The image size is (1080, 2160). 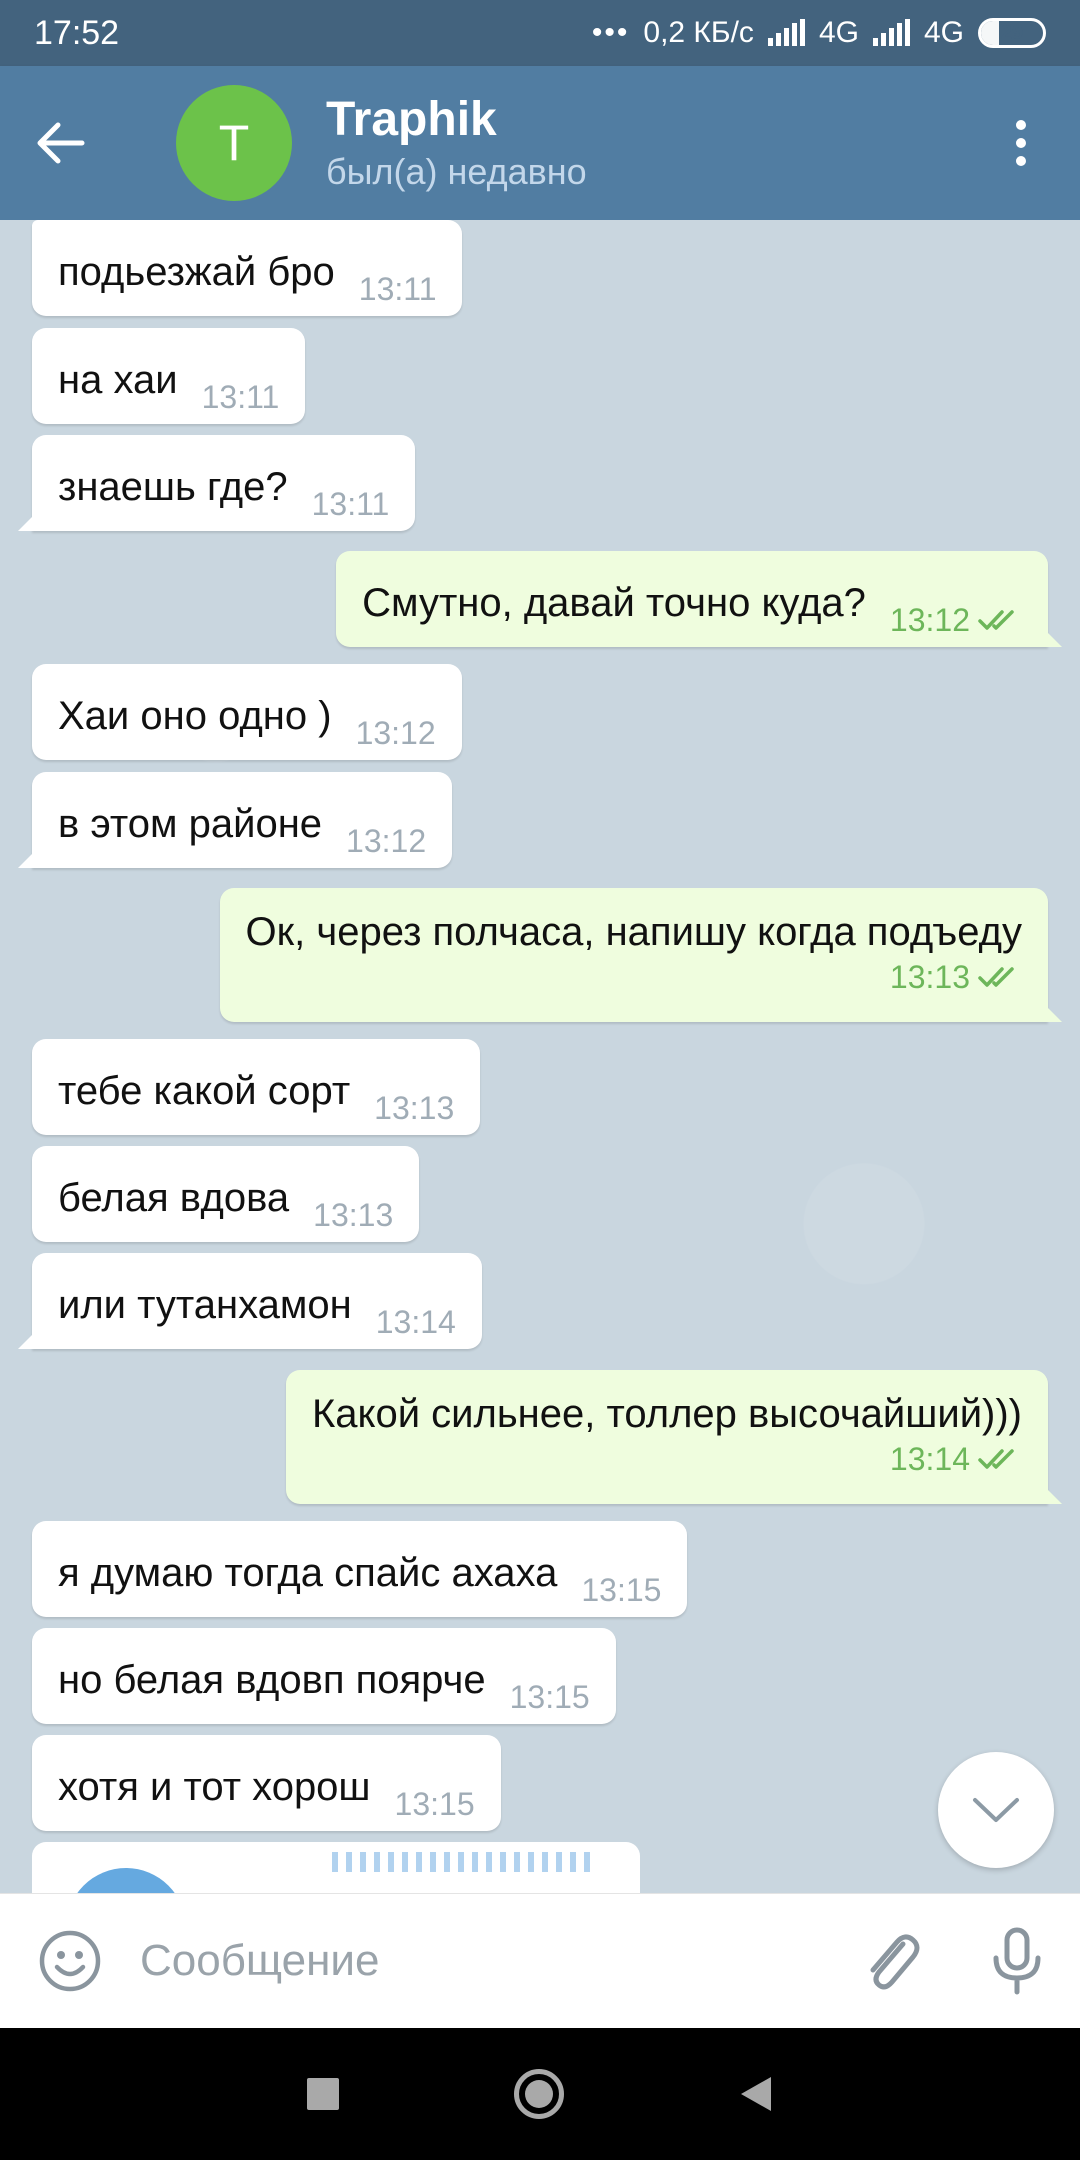 I want to click on recents-button, so click(x=323, y=2094).